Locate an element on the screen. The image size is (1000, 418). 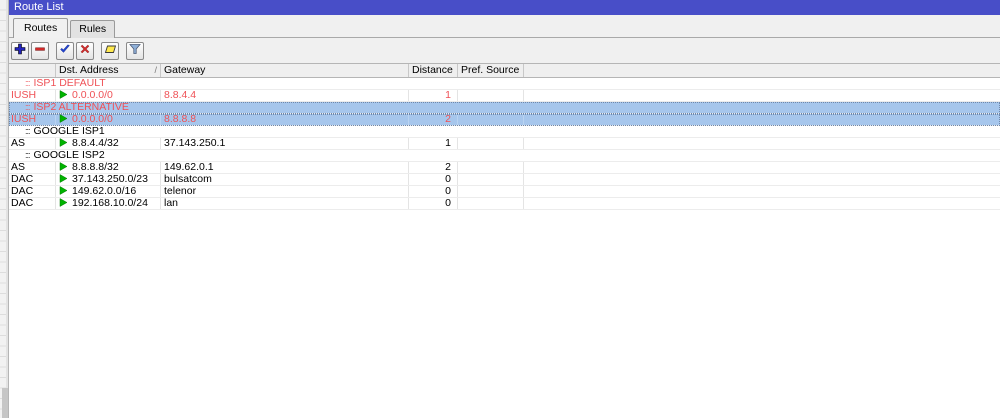
filter-button is located at coordinates (135, 50).